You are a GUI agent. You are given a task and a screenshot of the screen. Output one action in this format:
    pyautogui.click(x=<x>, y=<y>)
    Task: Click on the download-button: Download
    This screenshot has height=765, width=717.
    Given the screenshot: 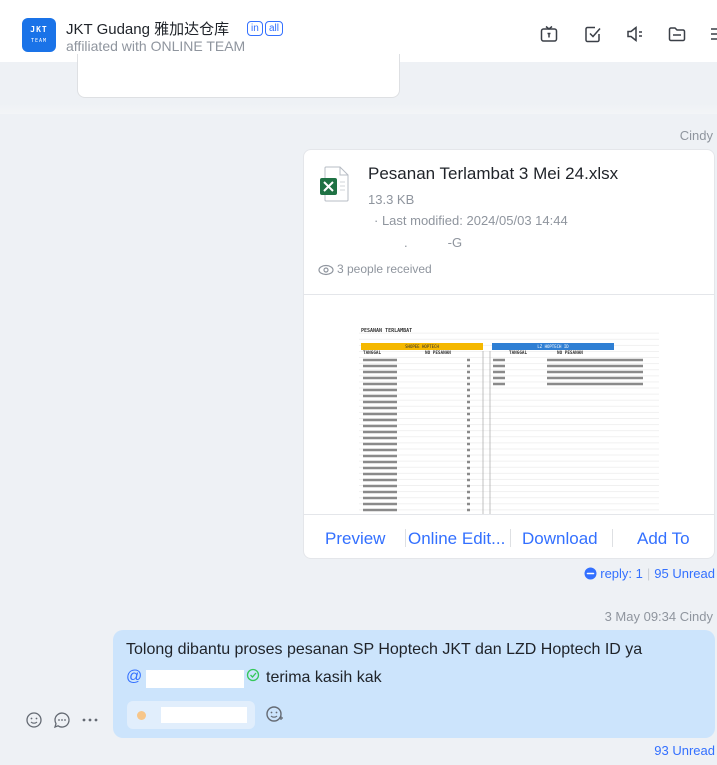 What is the action you would take?
    pyautogui.click(x=560, y=539)
    